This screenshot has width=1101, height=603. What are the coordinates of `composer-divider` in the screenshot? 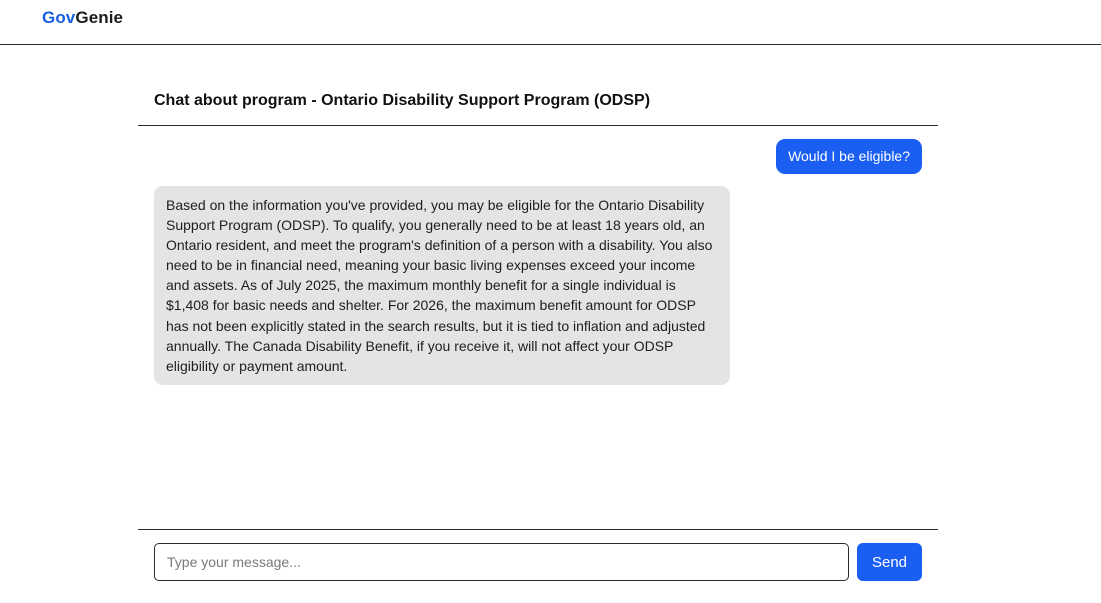 It's located at (538, 529).